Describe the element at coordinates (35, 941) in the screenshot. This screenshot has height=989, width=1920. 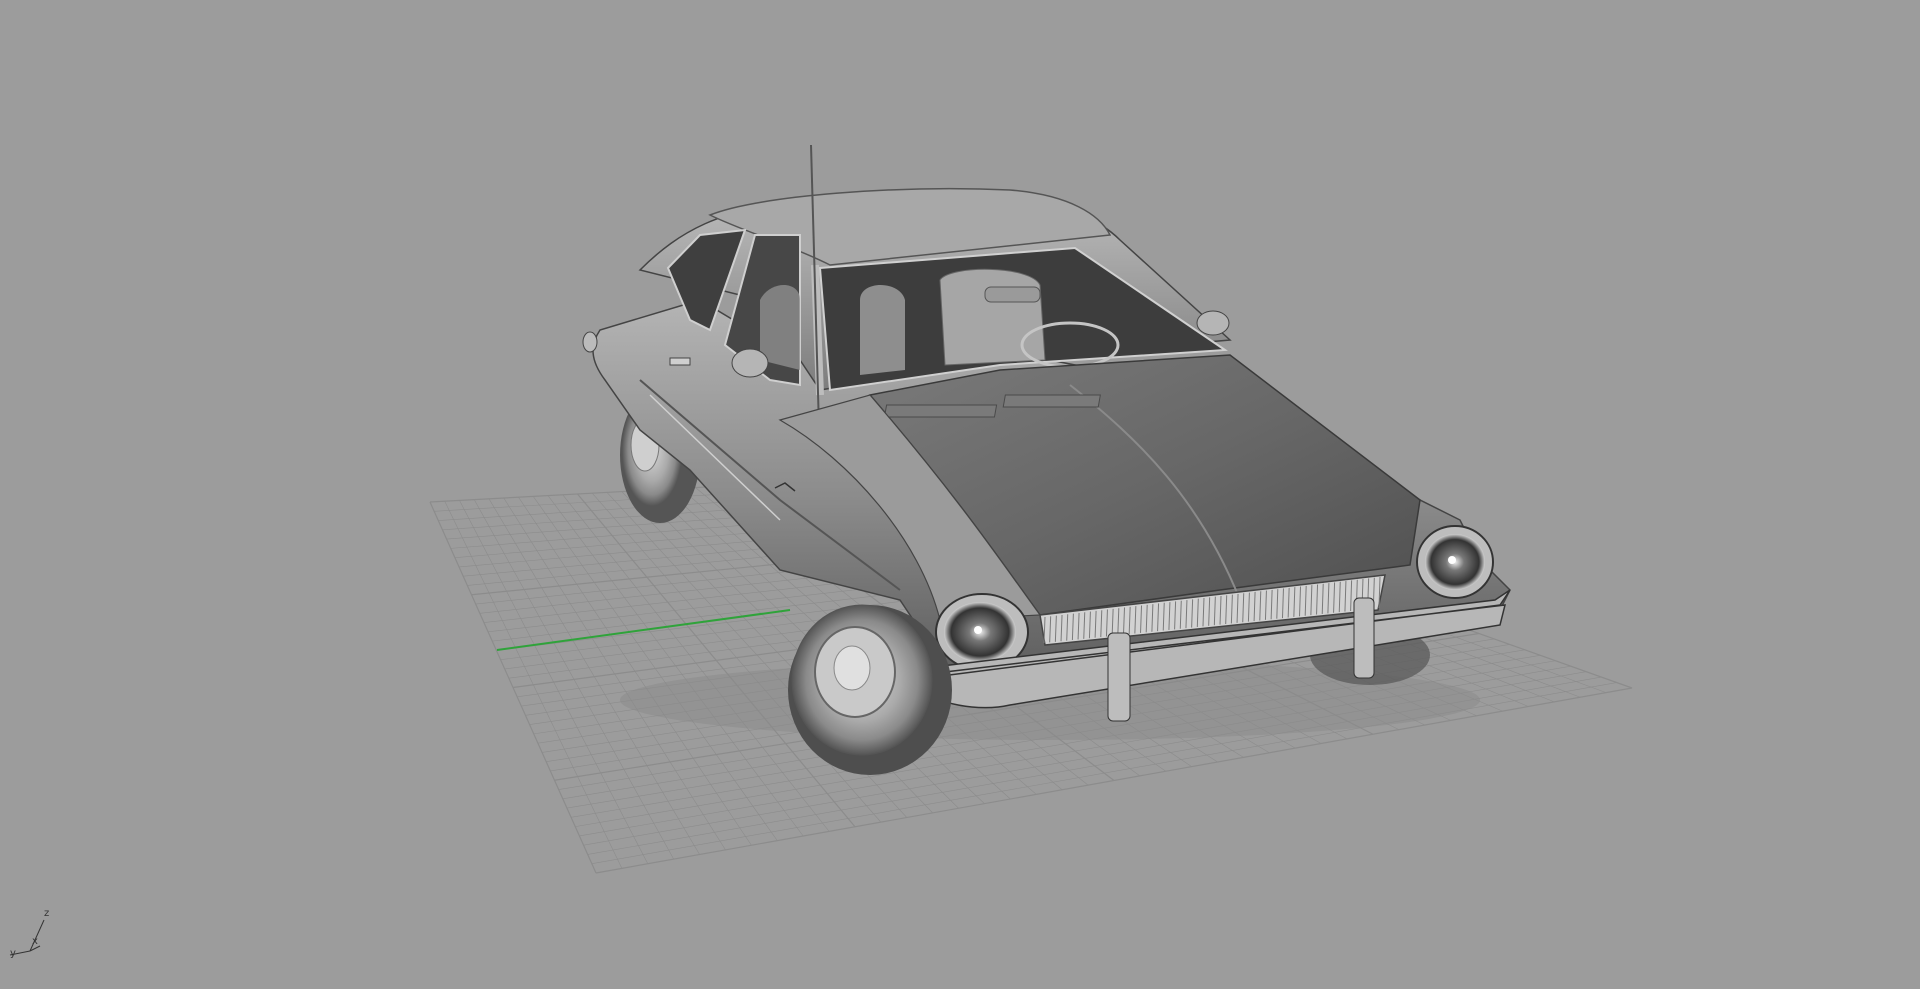
I see `x-axis-label: x` at that location.